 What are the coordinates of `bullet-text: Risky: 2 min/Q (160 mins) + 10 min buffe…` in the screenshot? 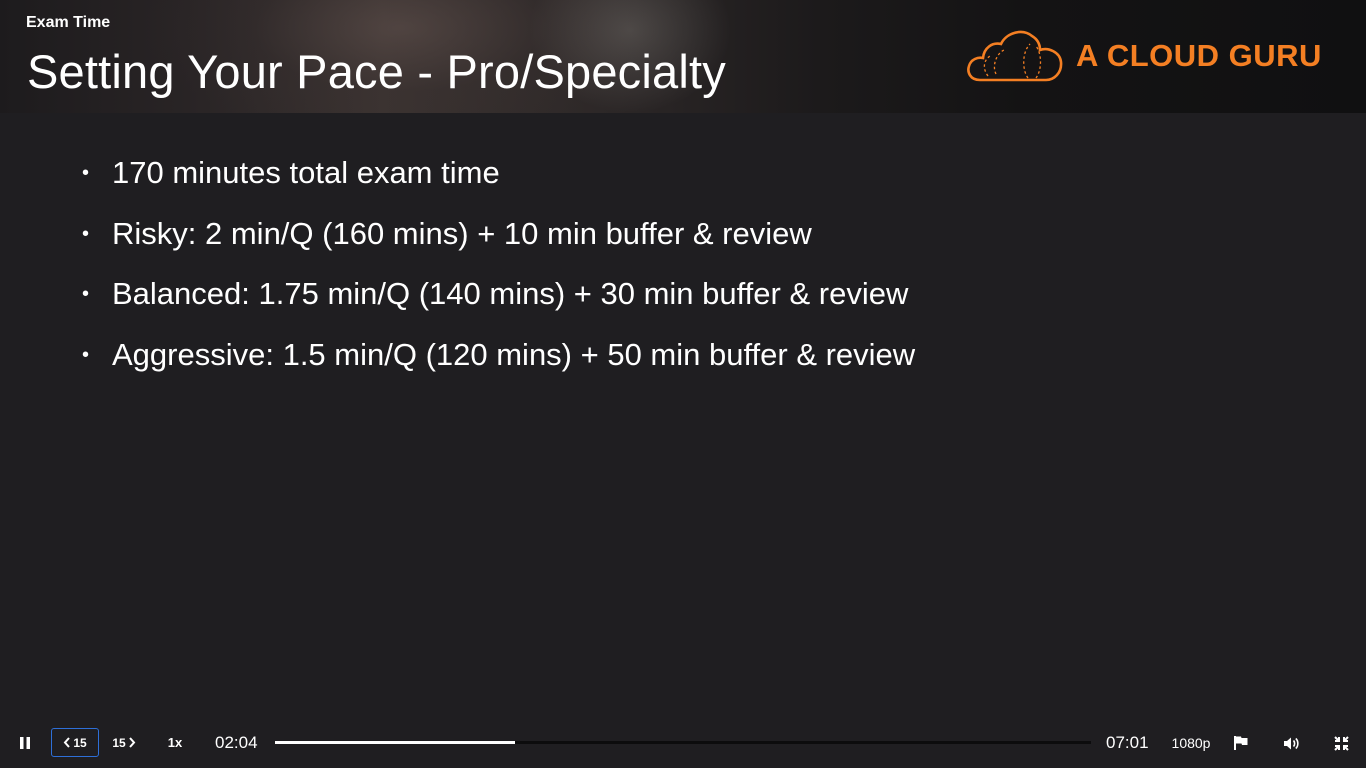 It's located at (462, 233).